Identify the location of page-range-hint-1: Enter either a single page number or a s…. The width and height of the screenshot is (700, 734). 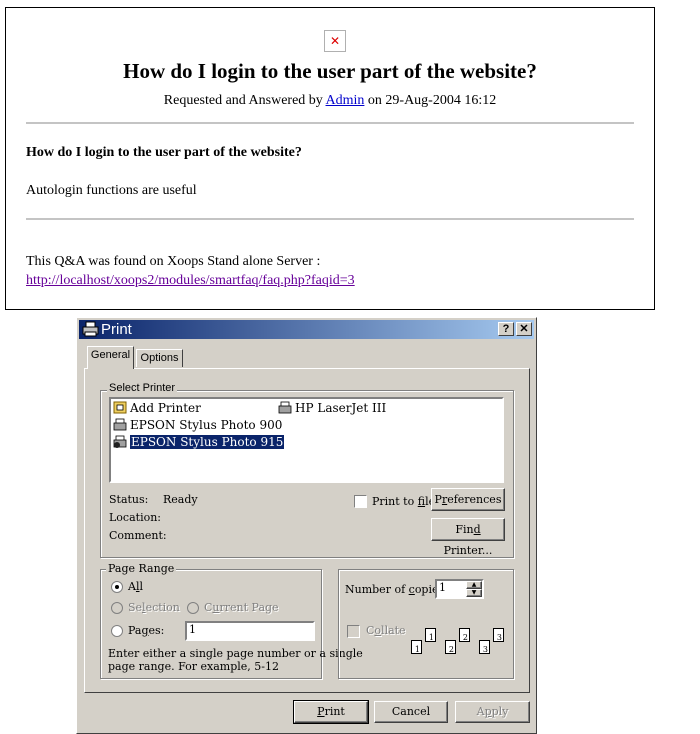
(235, 653).